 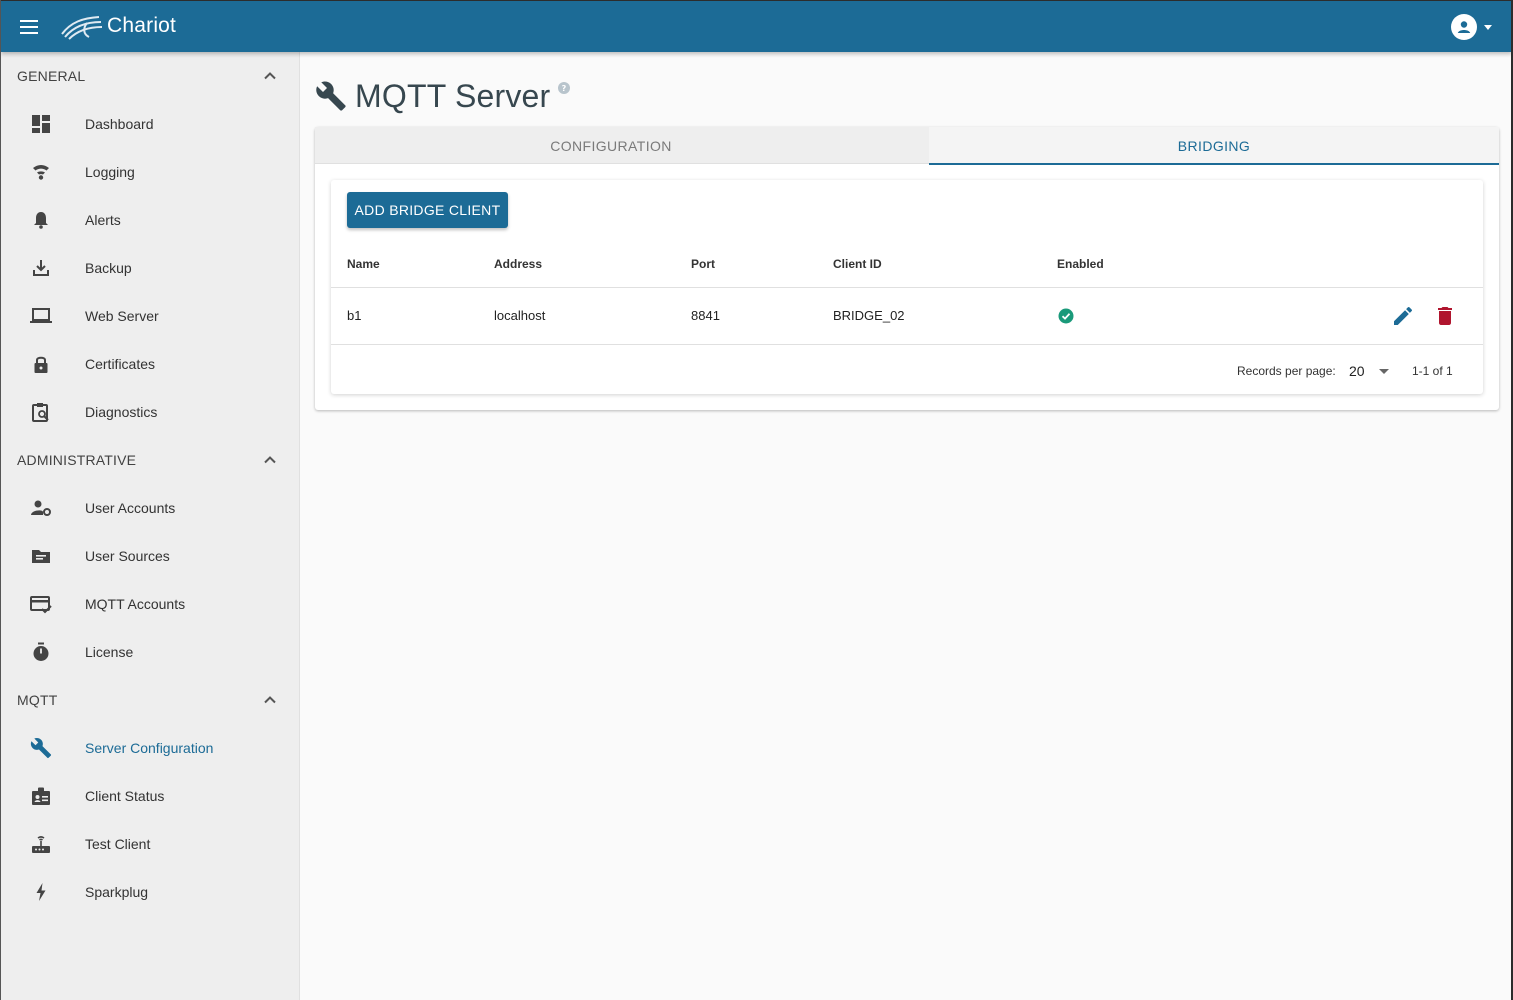 I want to click on sidebar-item-label: Dashboard, so click(x=119, y=124).